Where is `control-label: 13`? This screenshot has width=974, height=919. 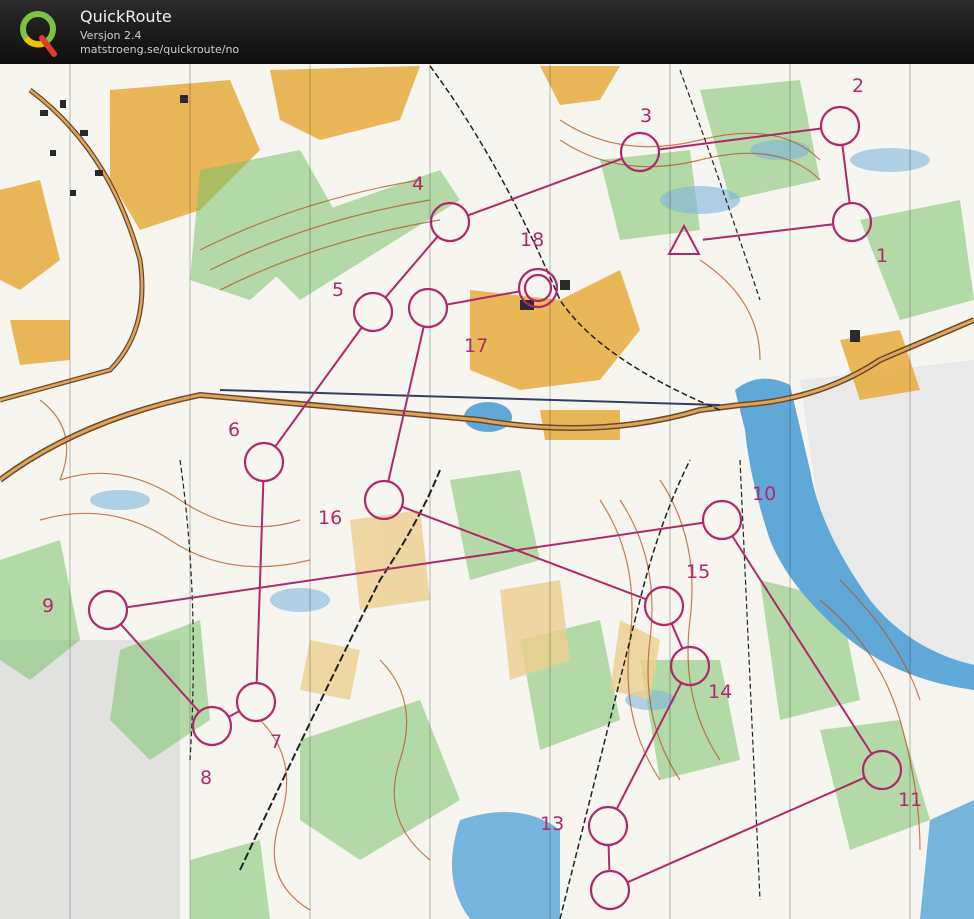 control-label: 13 is located at coordinates (552, 824).